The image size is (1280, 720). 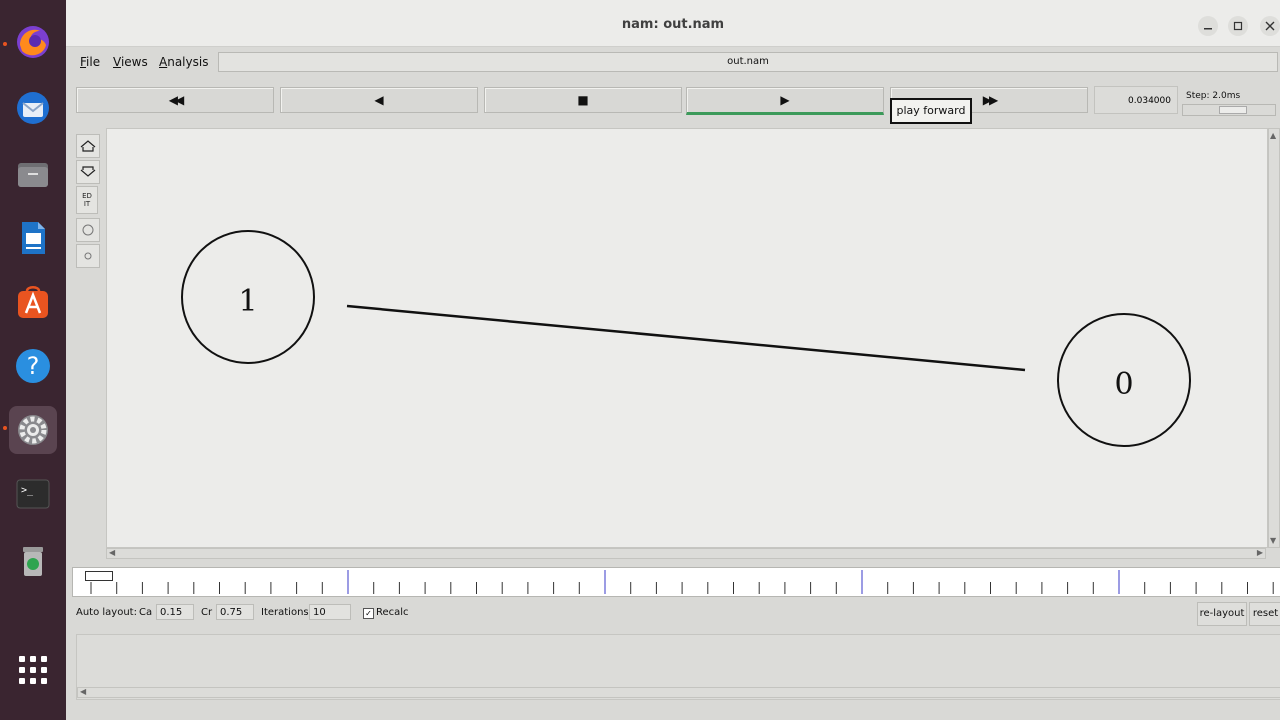 I want to click on rewind-icon: ◀◀, so click(x=176, y=100).